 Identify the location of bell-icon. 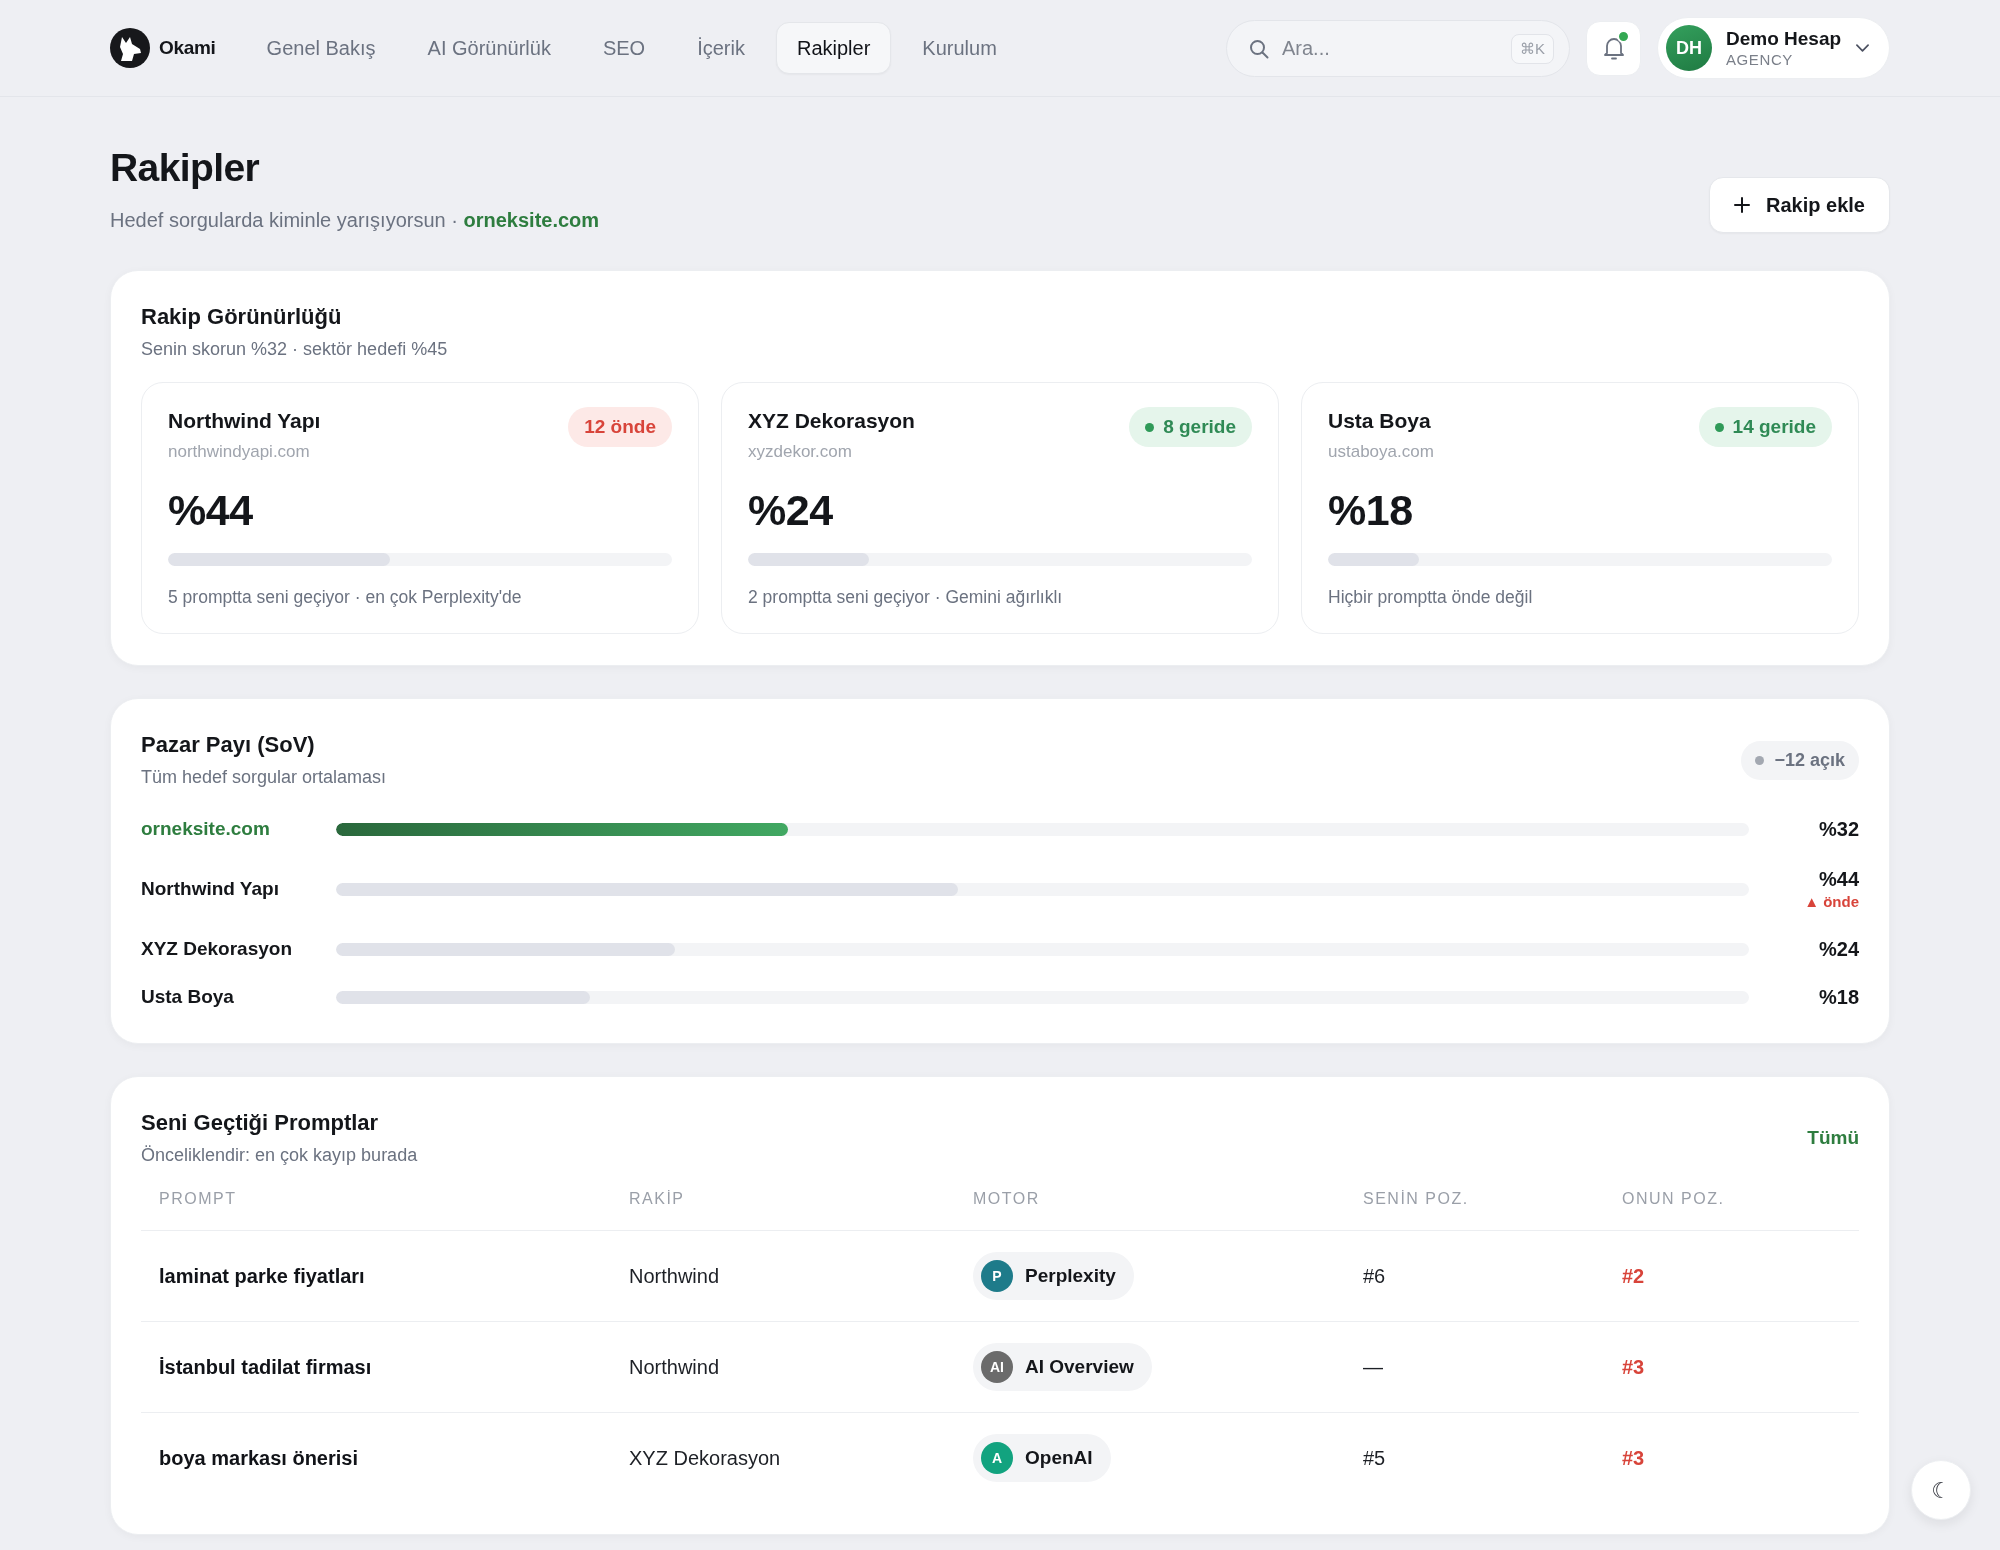
(1613, 48).